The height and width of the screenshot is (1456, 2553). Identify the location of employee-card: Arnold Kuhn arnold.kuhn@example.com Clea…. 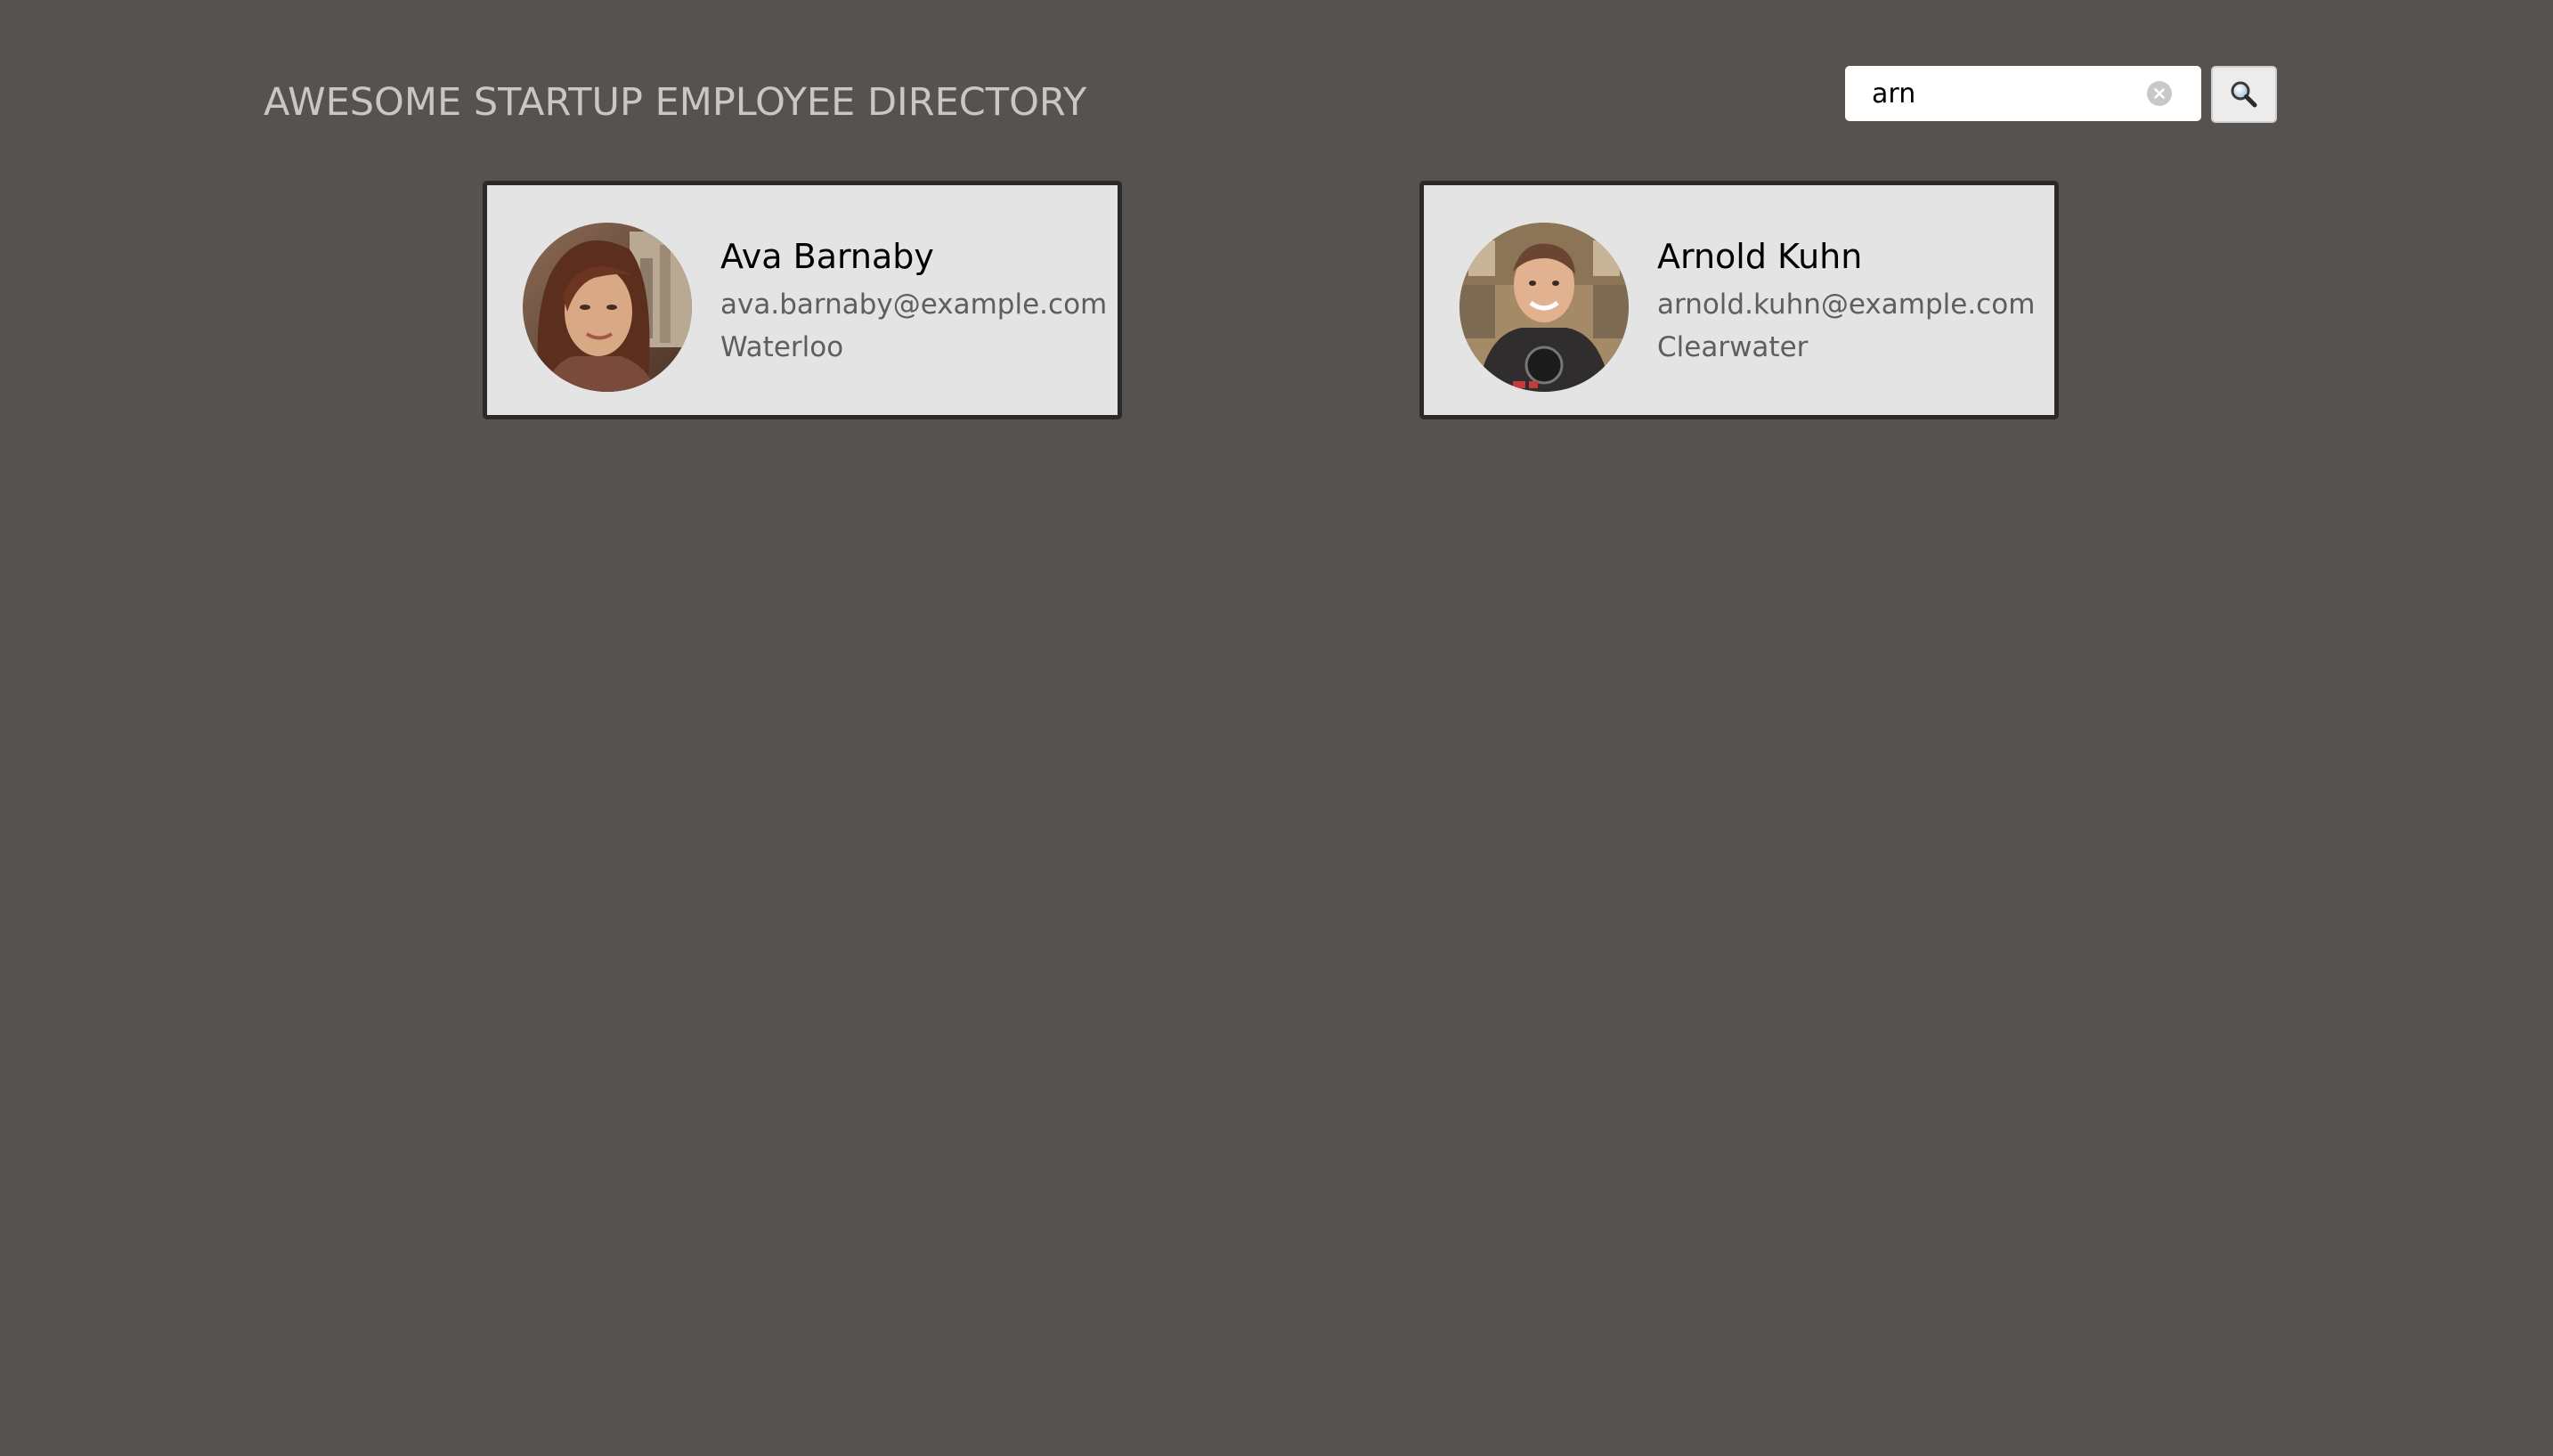
(1739, 300).